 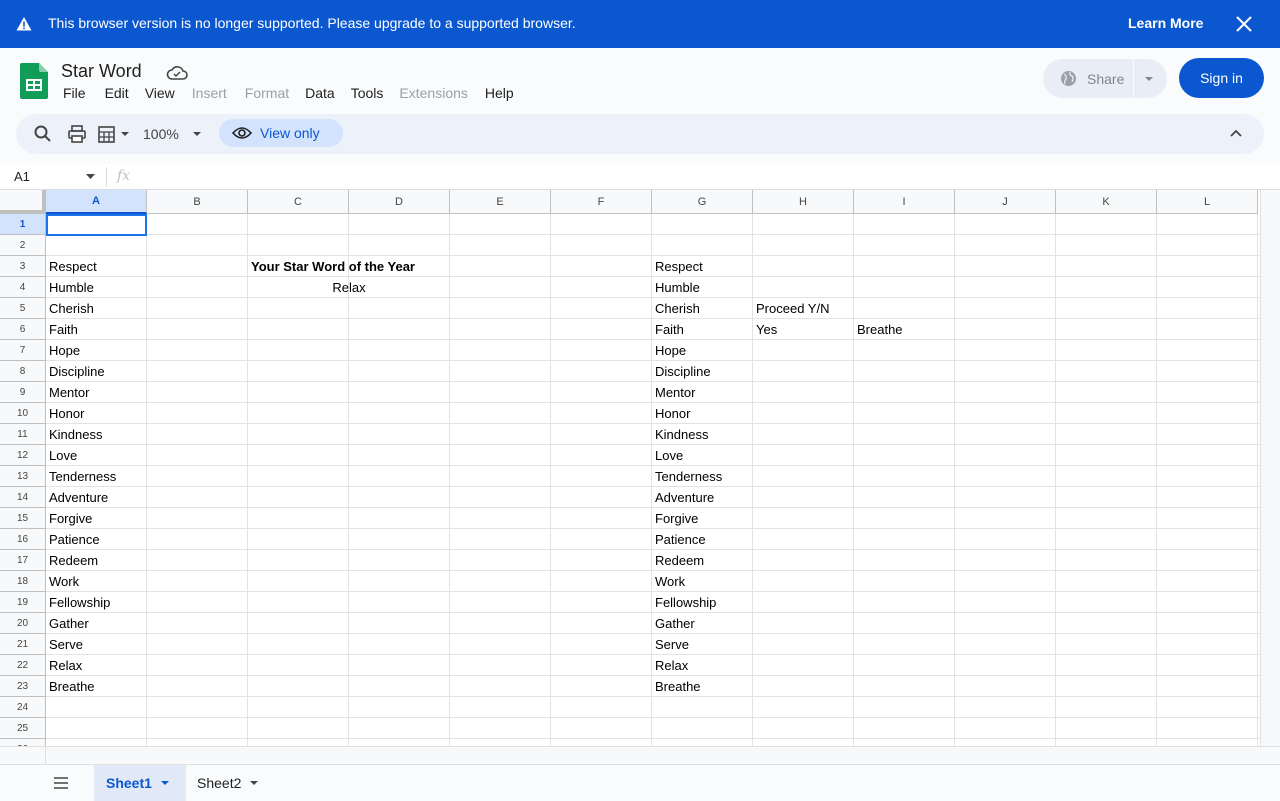 What do you see at coordinates (702, 287) in the screenshot?
I see `cell-g4: Humble` at bounding box center [702, 287].